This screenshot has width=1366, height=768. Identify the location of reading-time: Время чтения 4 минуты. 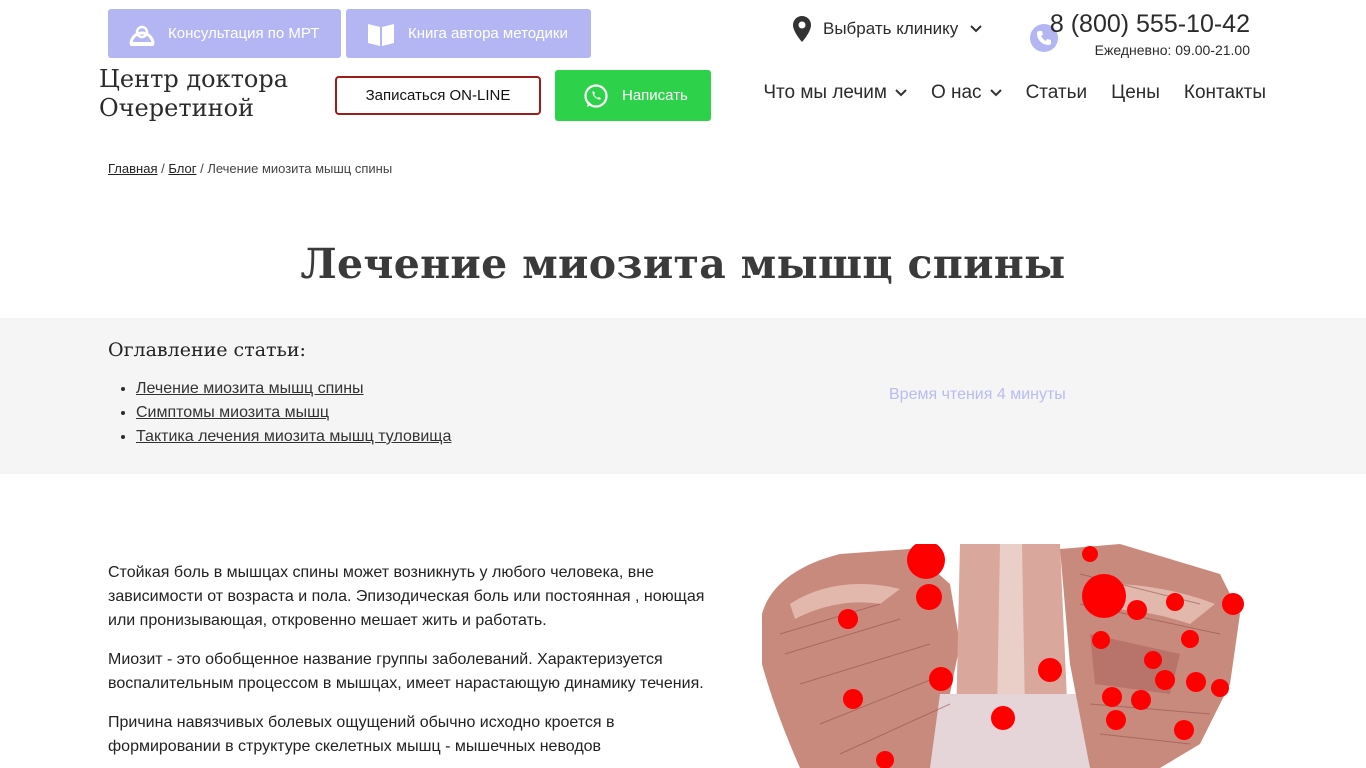
(977, 394).